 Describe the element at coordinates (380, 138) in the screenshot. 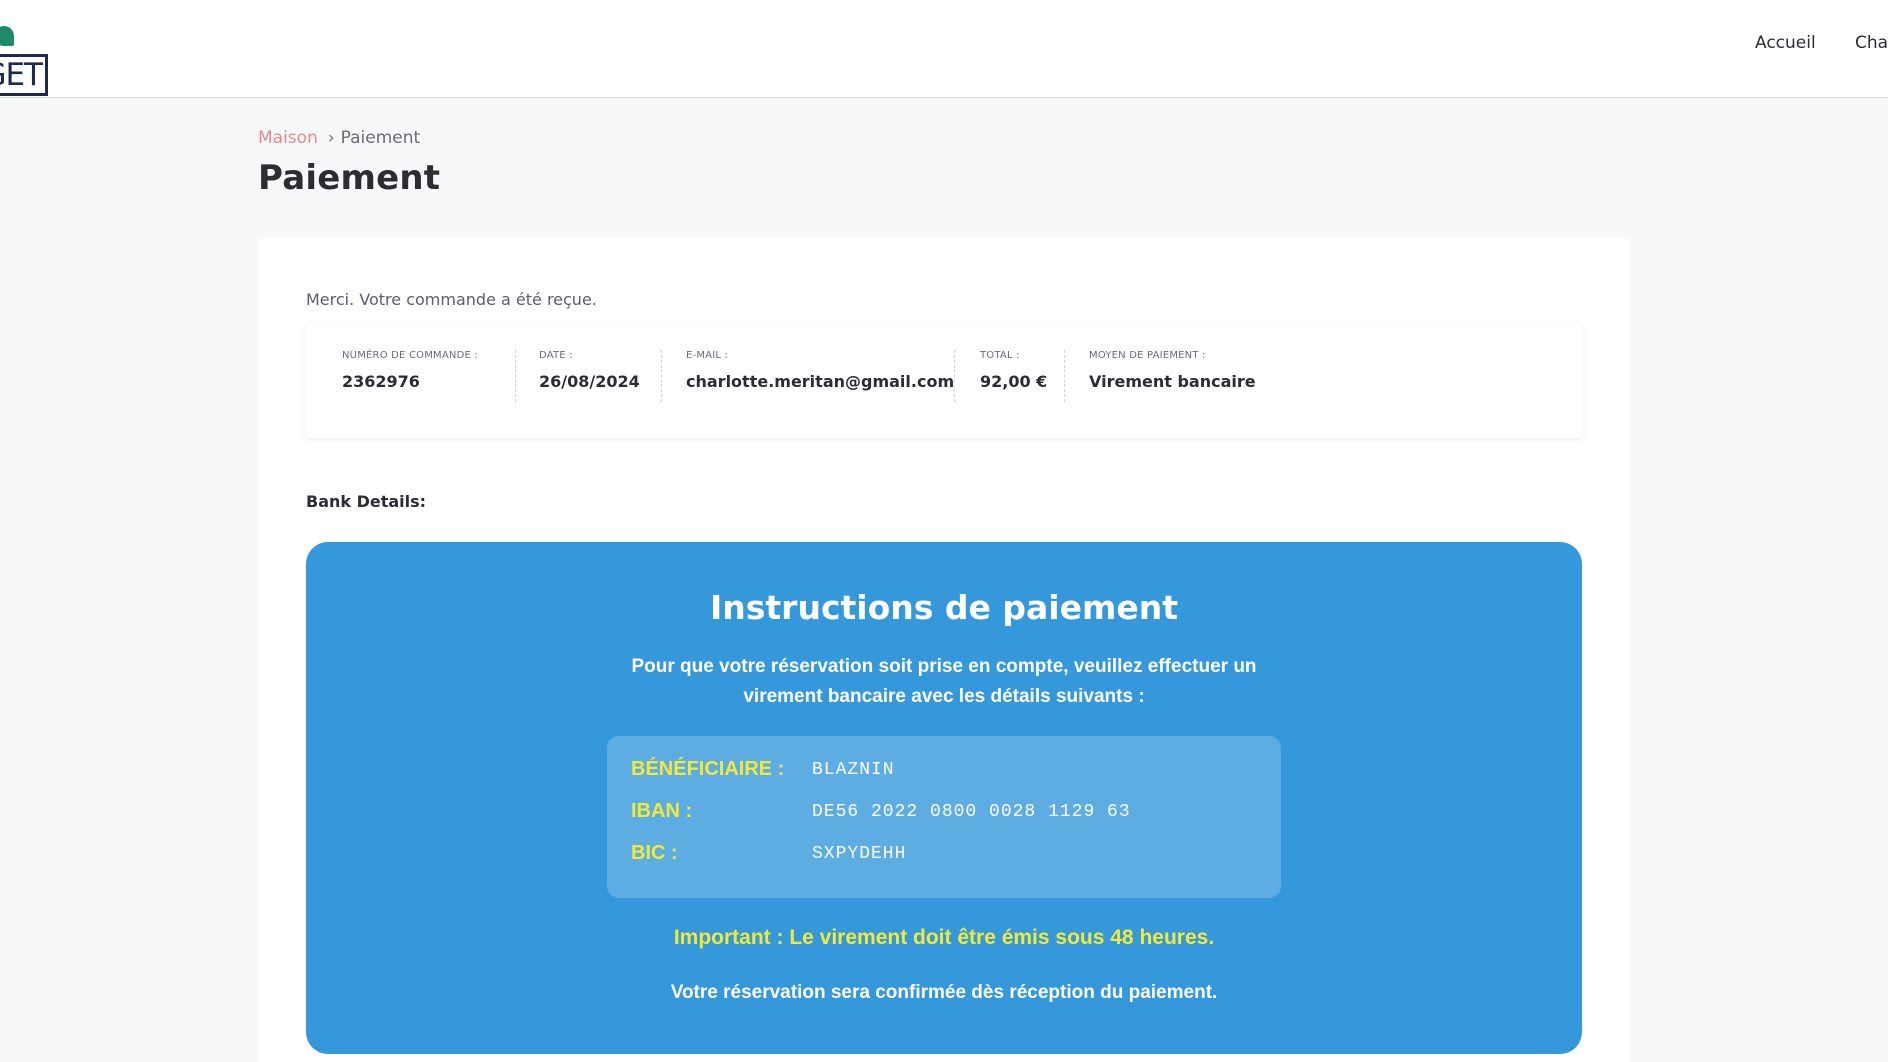

I see `breadcrumb-current: Paiement` at that location.